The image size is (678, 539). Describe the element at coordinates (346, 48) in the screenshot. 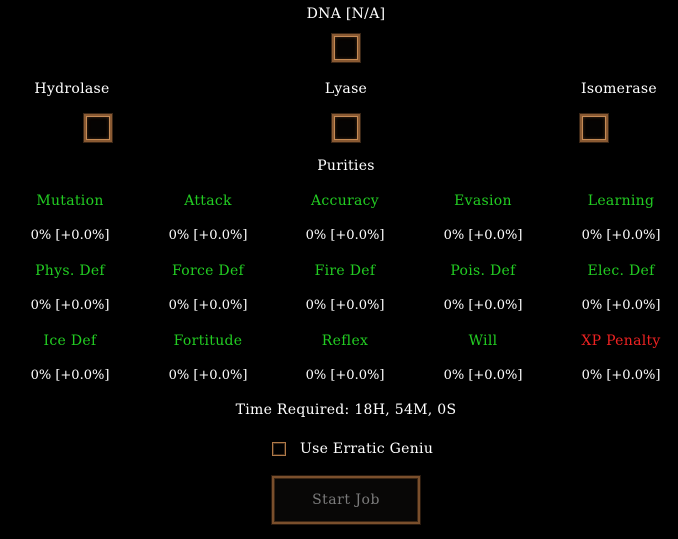

I see `dna-slot` at that location.